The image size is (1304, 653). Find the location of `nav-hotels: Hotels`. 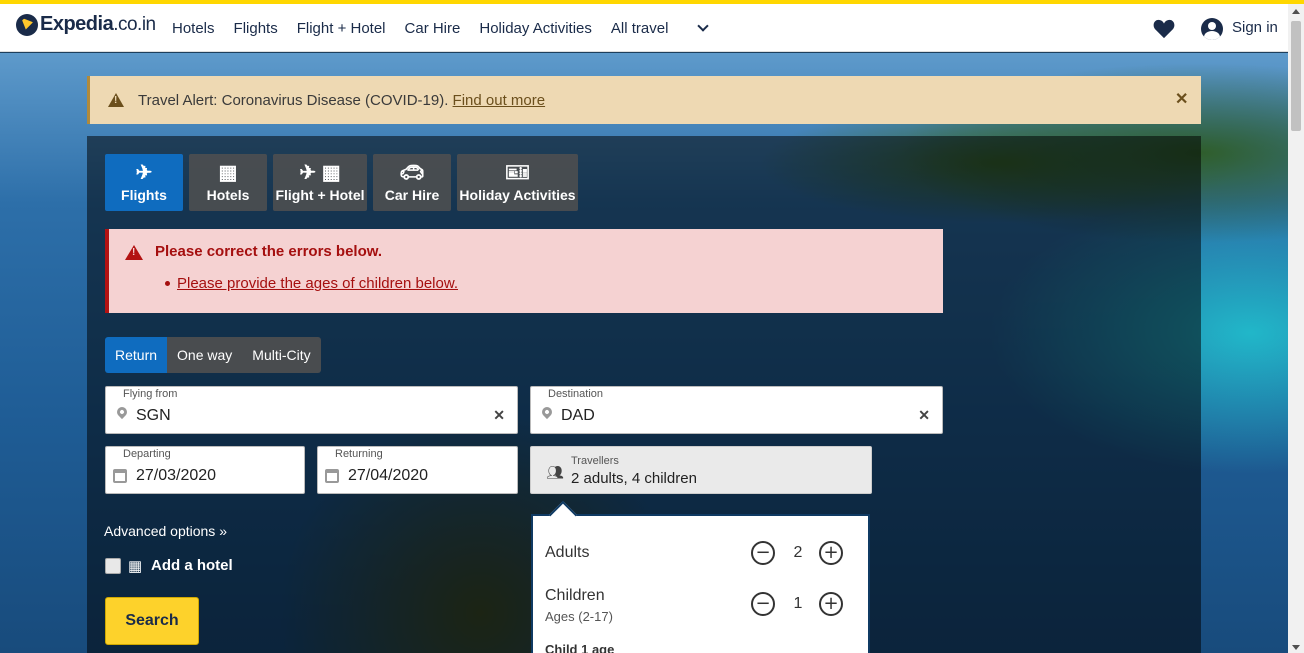

nav-hotels: Hotels is located at coordinates (193, 28).